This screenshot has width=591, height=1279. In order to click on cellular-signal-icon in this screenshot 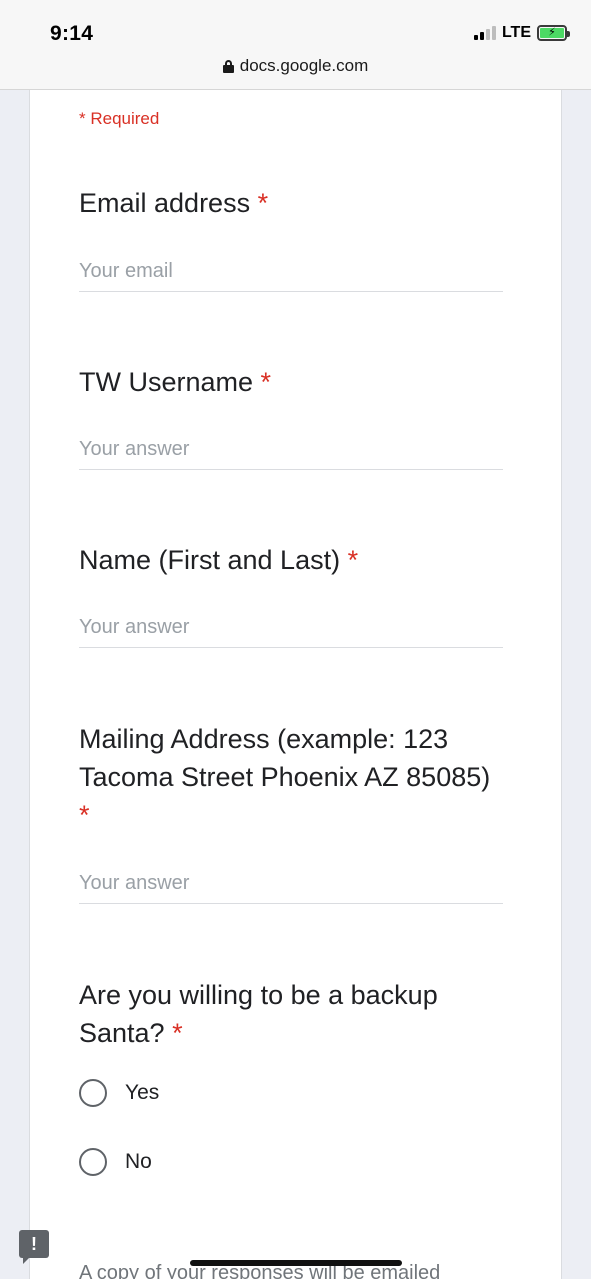, I will do `click(484, 33)`.